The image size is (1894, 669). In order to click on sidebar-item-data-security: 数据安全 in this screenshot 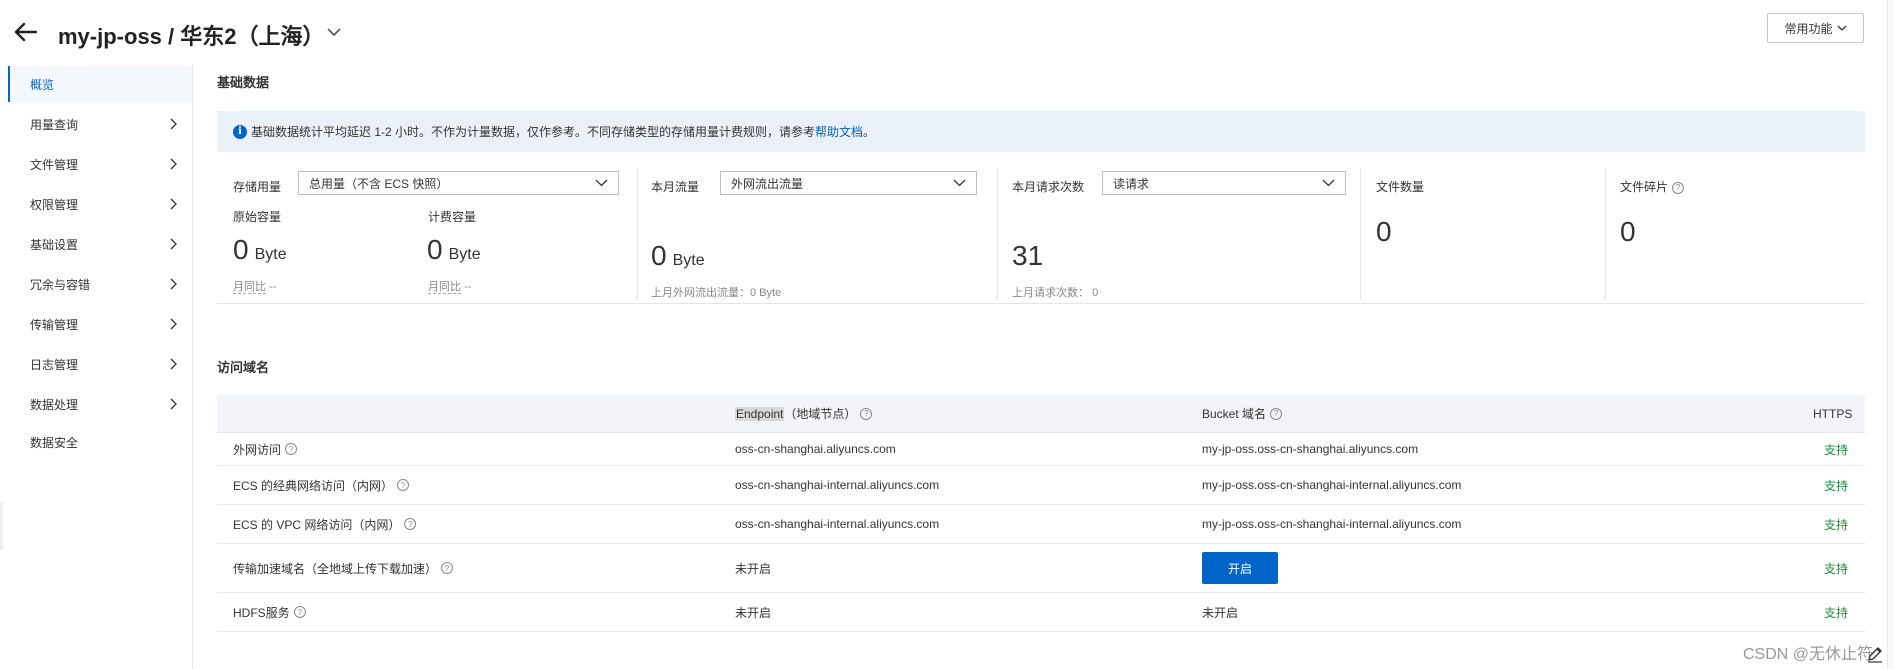, I will do `click(100, 442)`.